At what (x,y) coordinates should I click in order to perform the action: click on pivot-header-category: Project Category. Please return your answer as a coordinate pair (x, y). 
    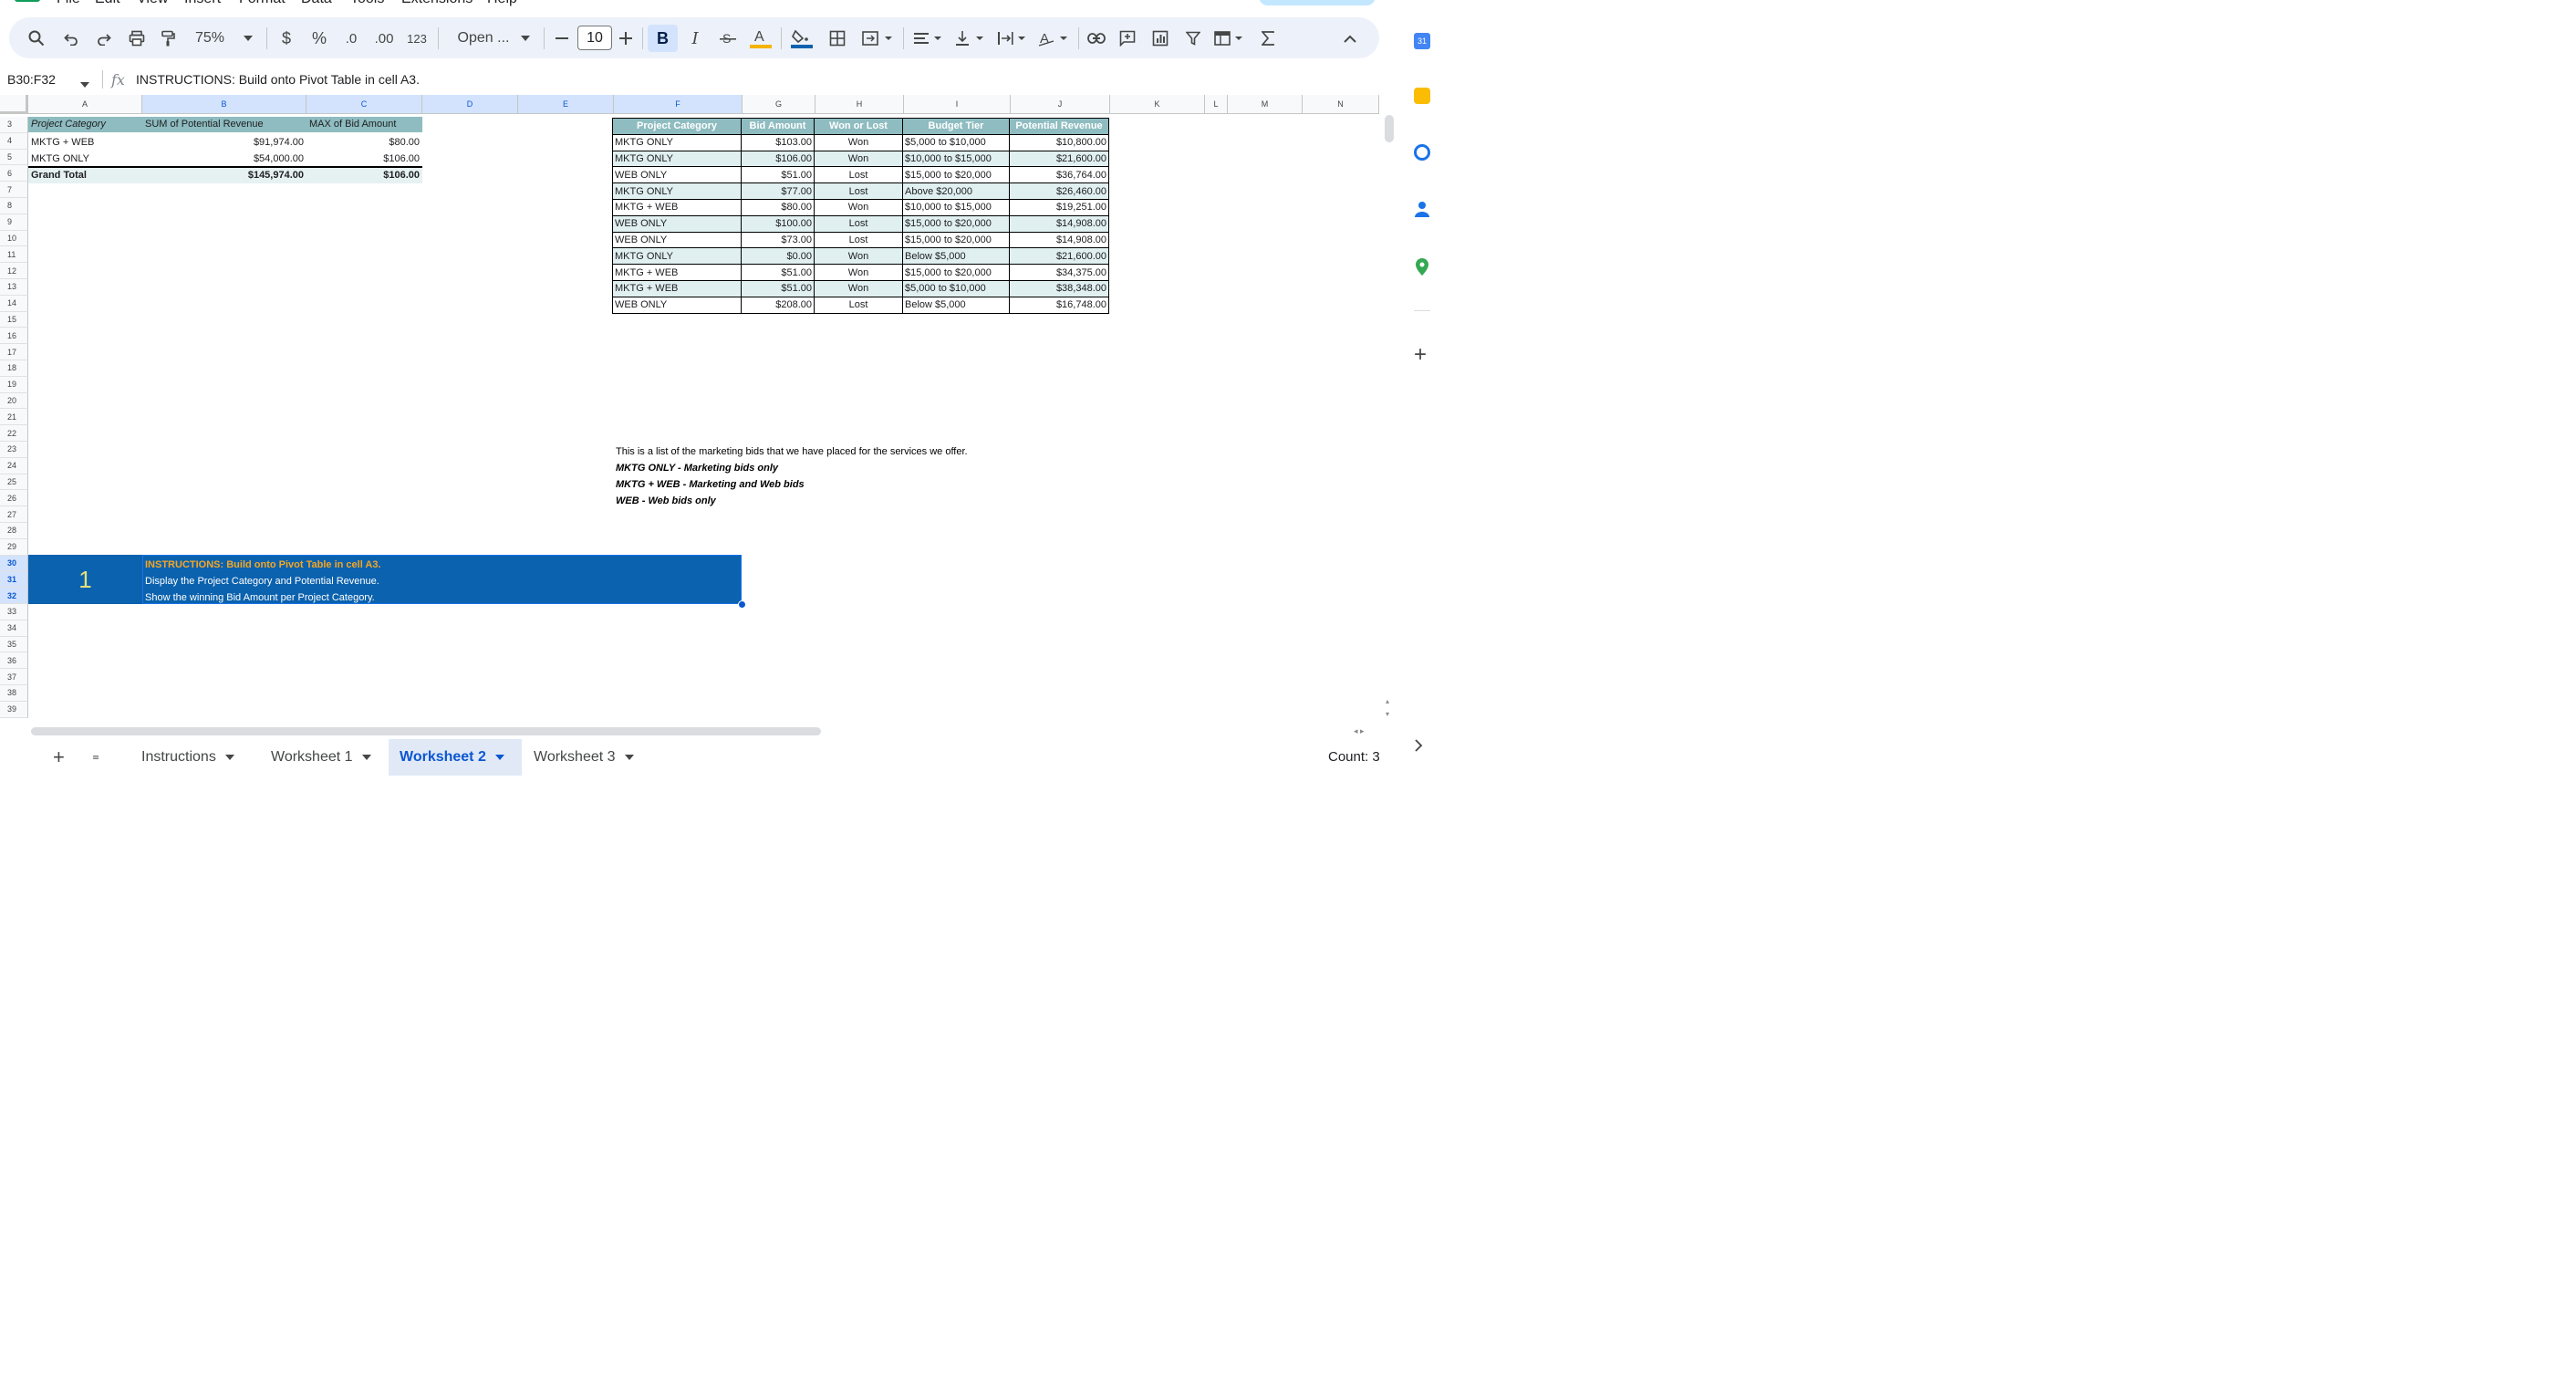
    Looking at the image, I should click on (85, 124).